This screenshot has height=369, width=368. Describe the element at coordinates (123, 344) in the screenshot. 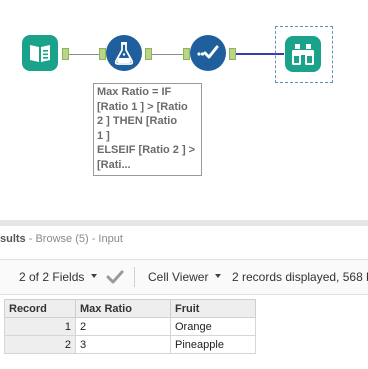

I see `table-cell: 3` at that location.